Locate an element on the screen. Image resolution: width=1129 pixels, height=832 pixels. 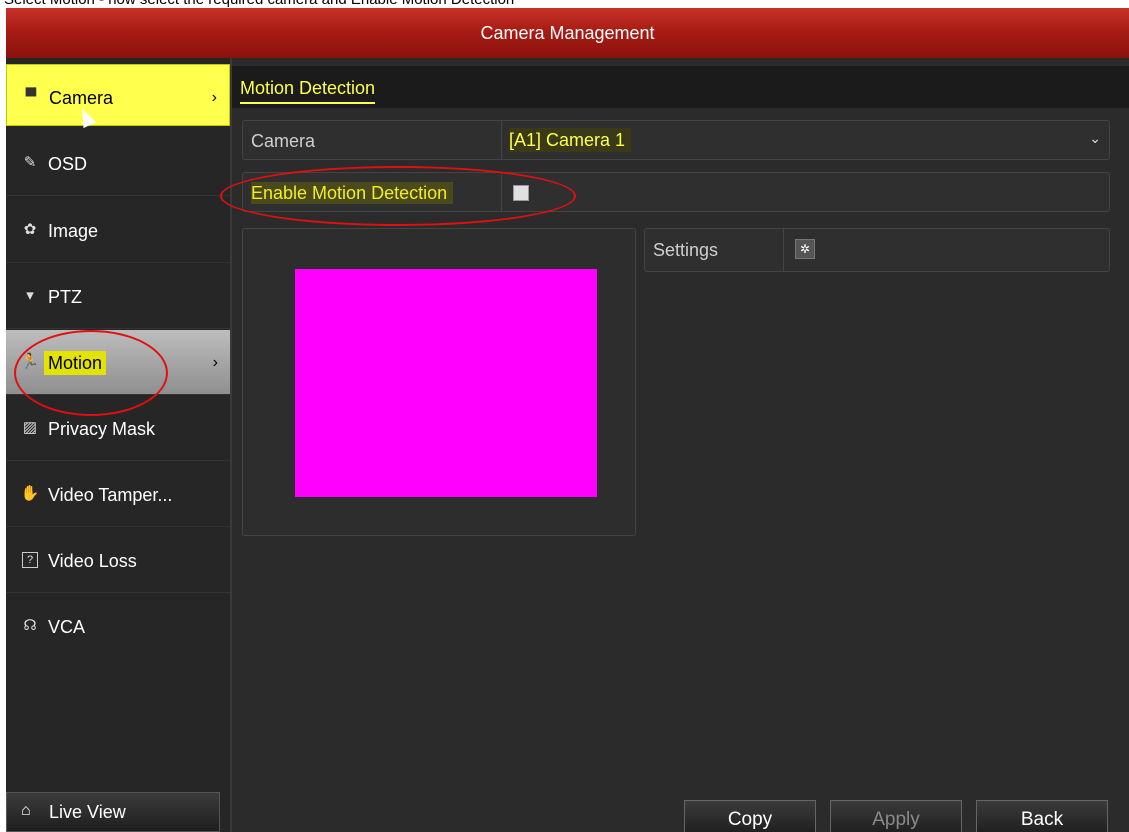
sidebar-item-video-loss: ? Video Loss is located at coordinates (118, 560).